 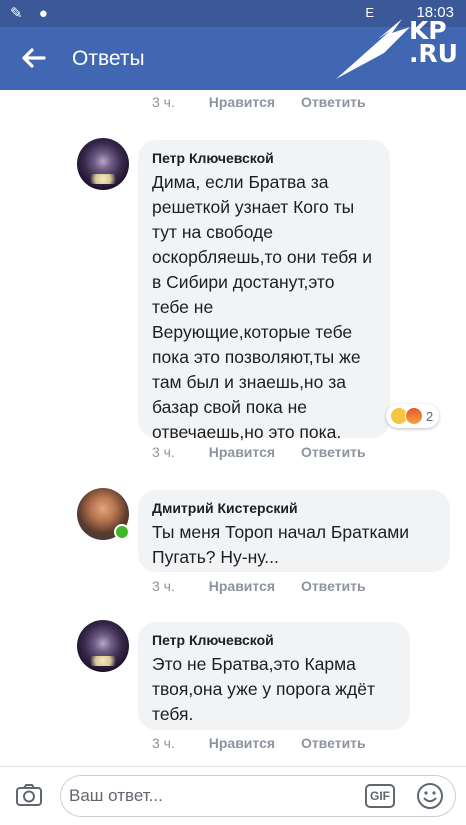 What do you see at coordinates (294, 508) in the screenshot?
I see `comment-author: Дмитрий Кистерский` at bounding box center [294, 508].